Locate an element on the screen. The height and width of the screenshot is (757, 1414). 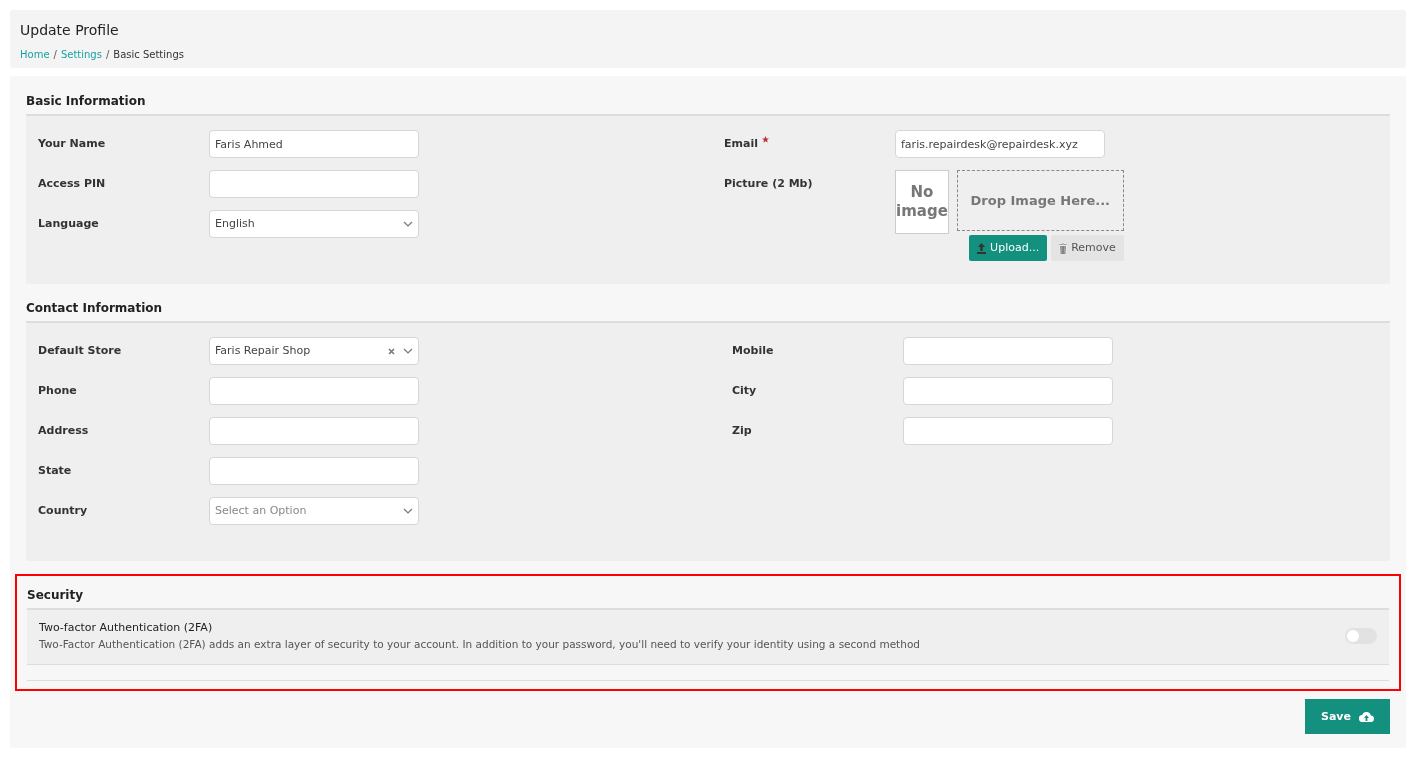
setting-title: Two-factor Authentication (2FA) is located at coordinates (126, 628).